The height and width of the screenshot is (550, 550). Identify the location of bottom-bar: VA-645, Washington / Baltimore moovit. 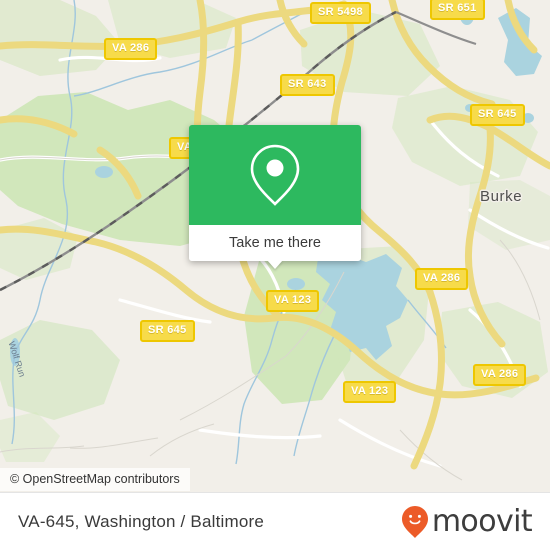
(275, 521).